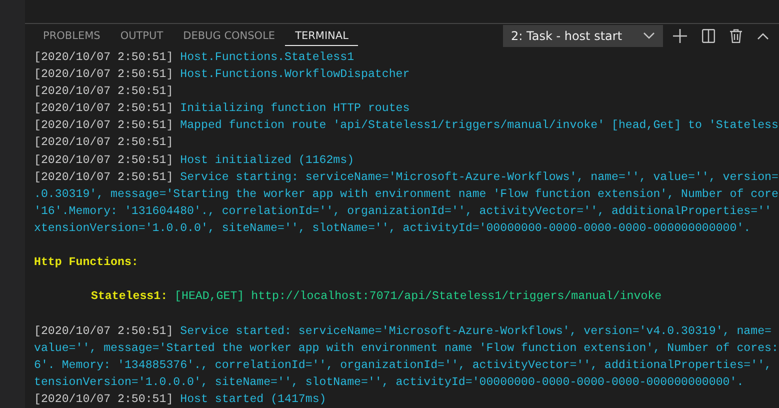 The image size is (779, 408). Describe the element at coordinates (763, 36) in the screenshot. I see `chevron-up-icon` at that location.